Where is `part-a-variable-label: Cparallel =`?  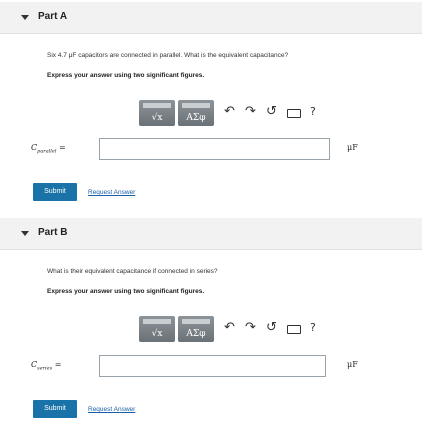 part-a-variable-label: Cparallel = is located at coordinates (48, 149).